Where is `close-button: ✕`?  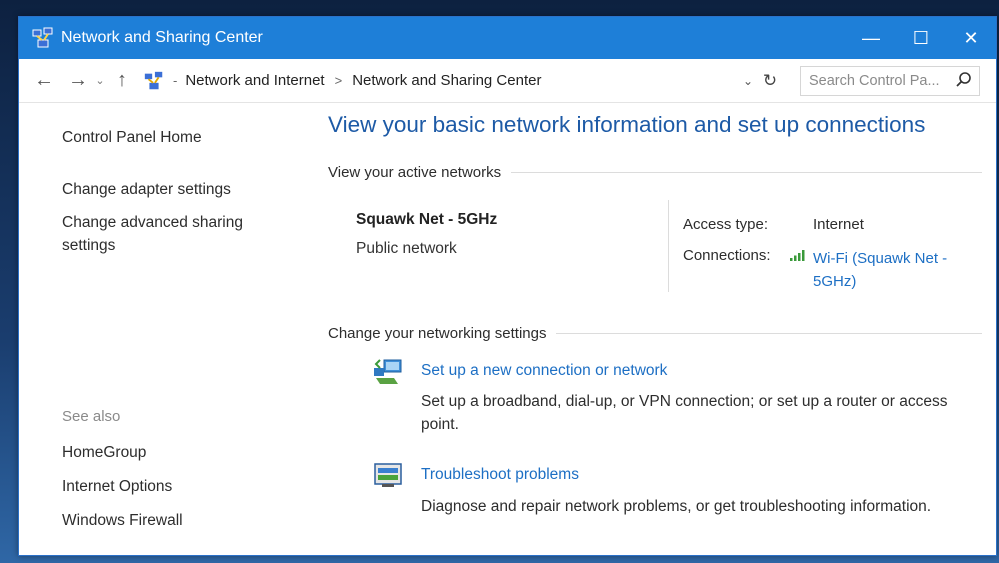 close-button: ✕ is located at coordinates (971, 38).